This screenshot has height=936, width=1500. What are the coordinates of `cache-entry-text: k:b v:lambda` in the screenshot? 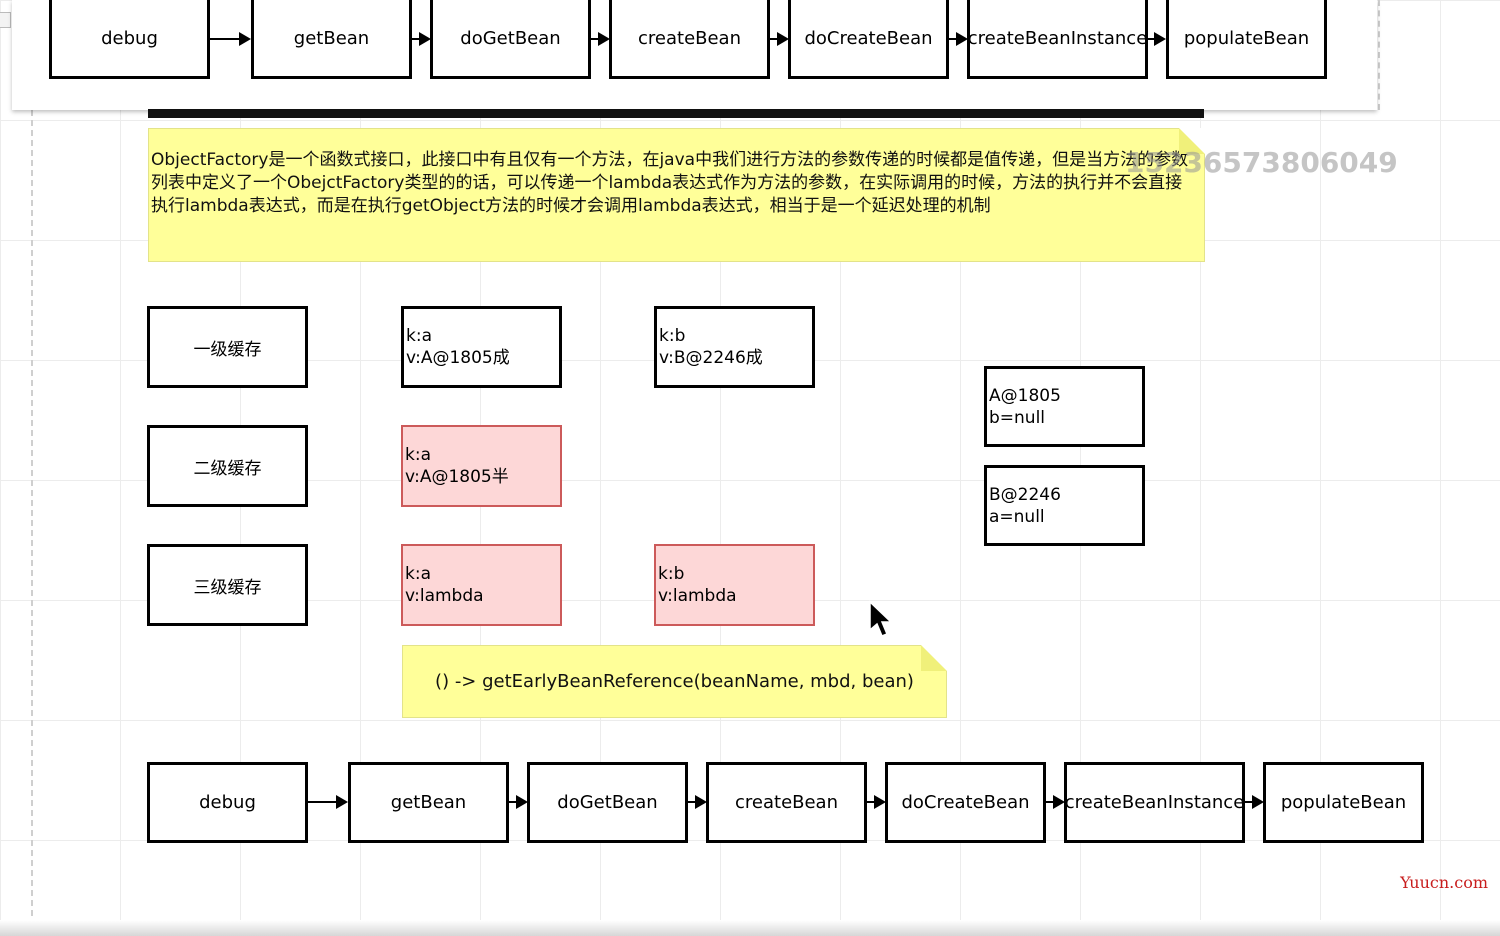 It's located at (697, 585).